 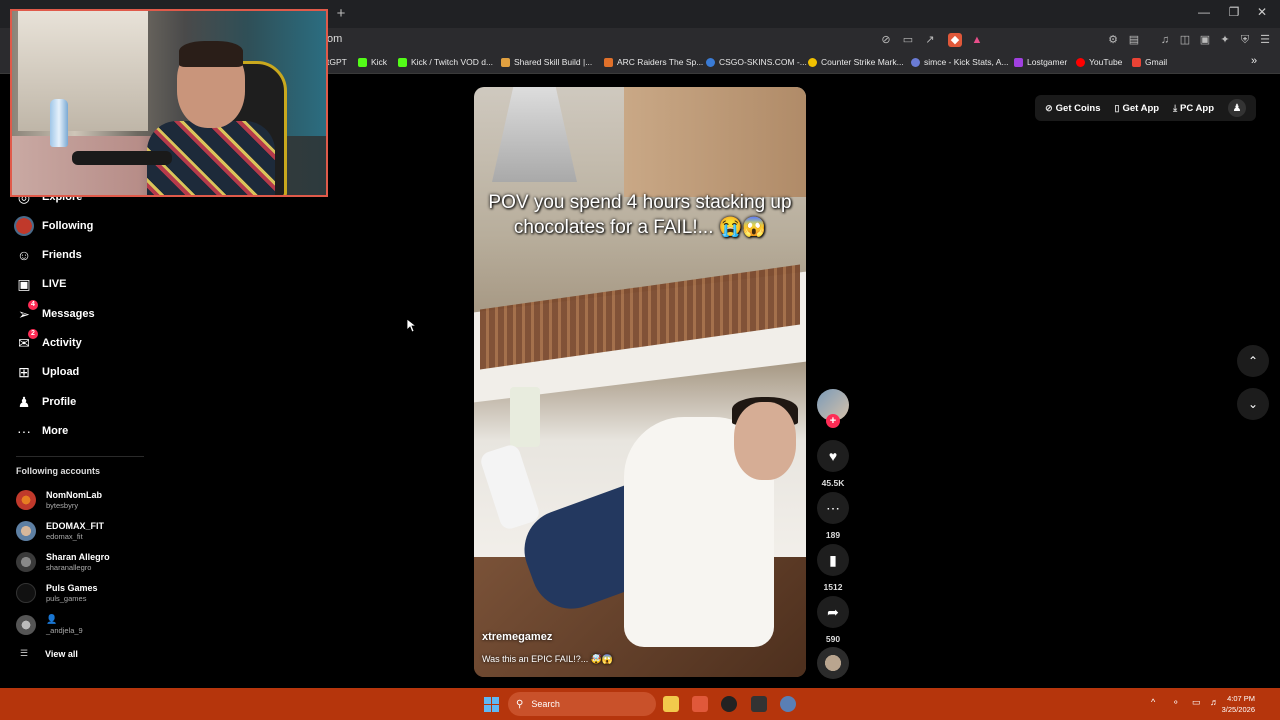 What do you see at coordinates (26, 341) in the screenshot?
I see `inbox-icon: ✉ 2` at bounding box center [26, 341].